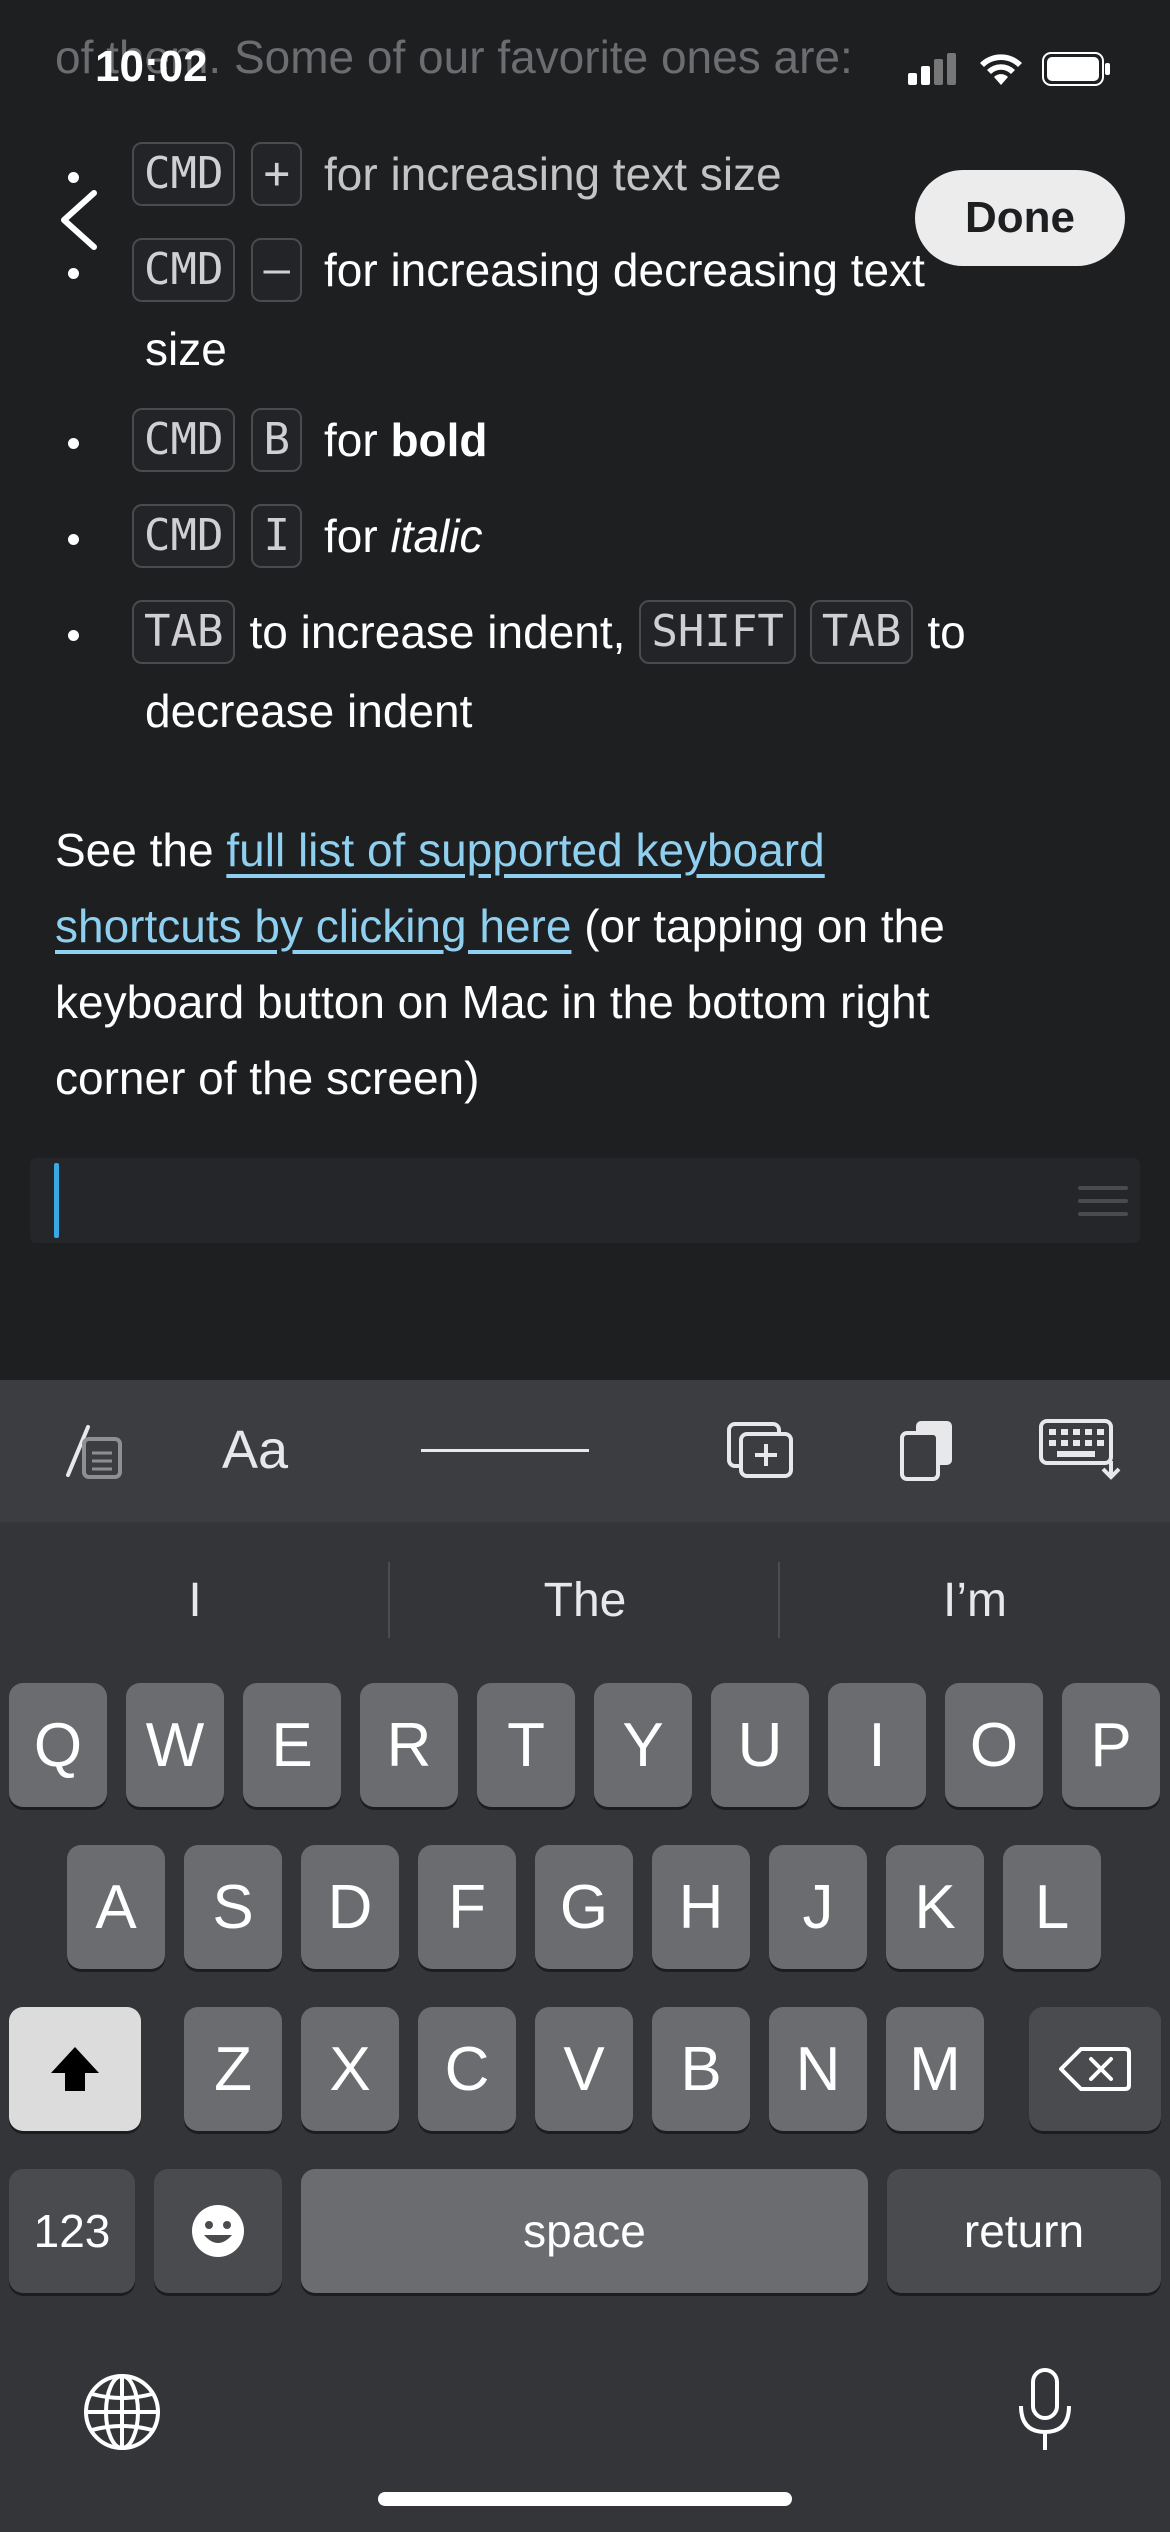 The height and width of the screenshot is (2532, 1170). I want to click on battery-icon, so click(1076, 69).